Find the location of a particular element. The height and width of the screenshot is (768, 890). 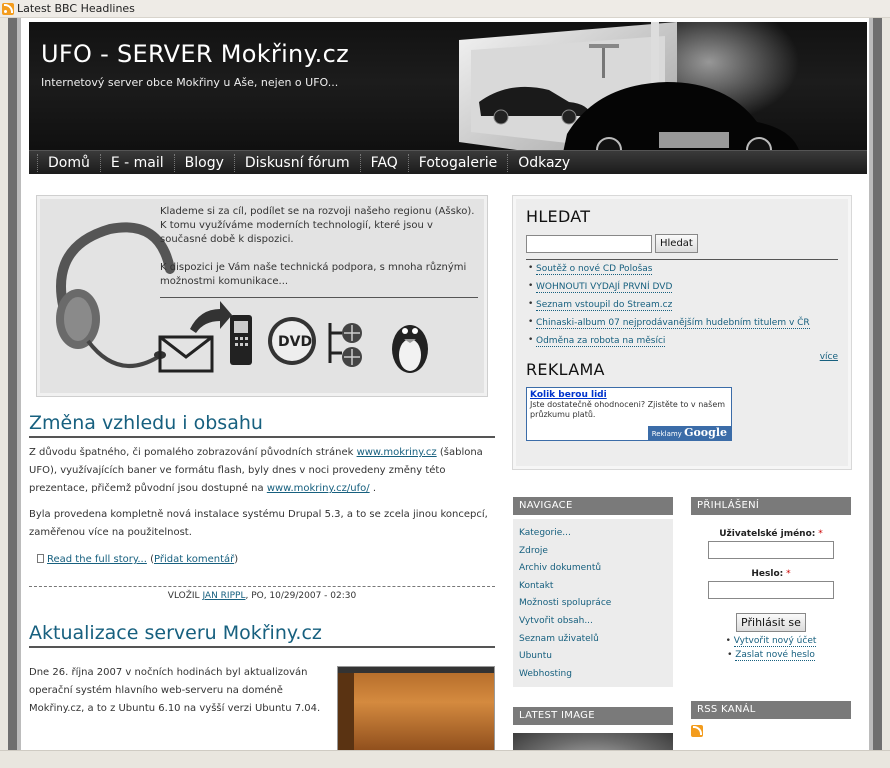

latest-image-block: LATEST IMAGE is located at coordinates (593, 728).